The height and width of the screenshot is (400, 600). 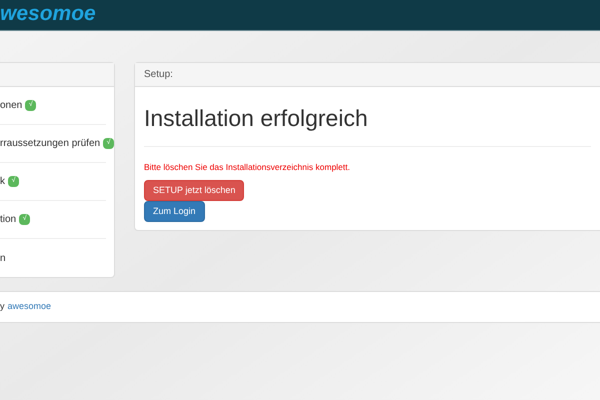 I want to click on warning-text: Bitte löschen Sie das Installationsverzeichnis komplett., so click(x=247, y=167).